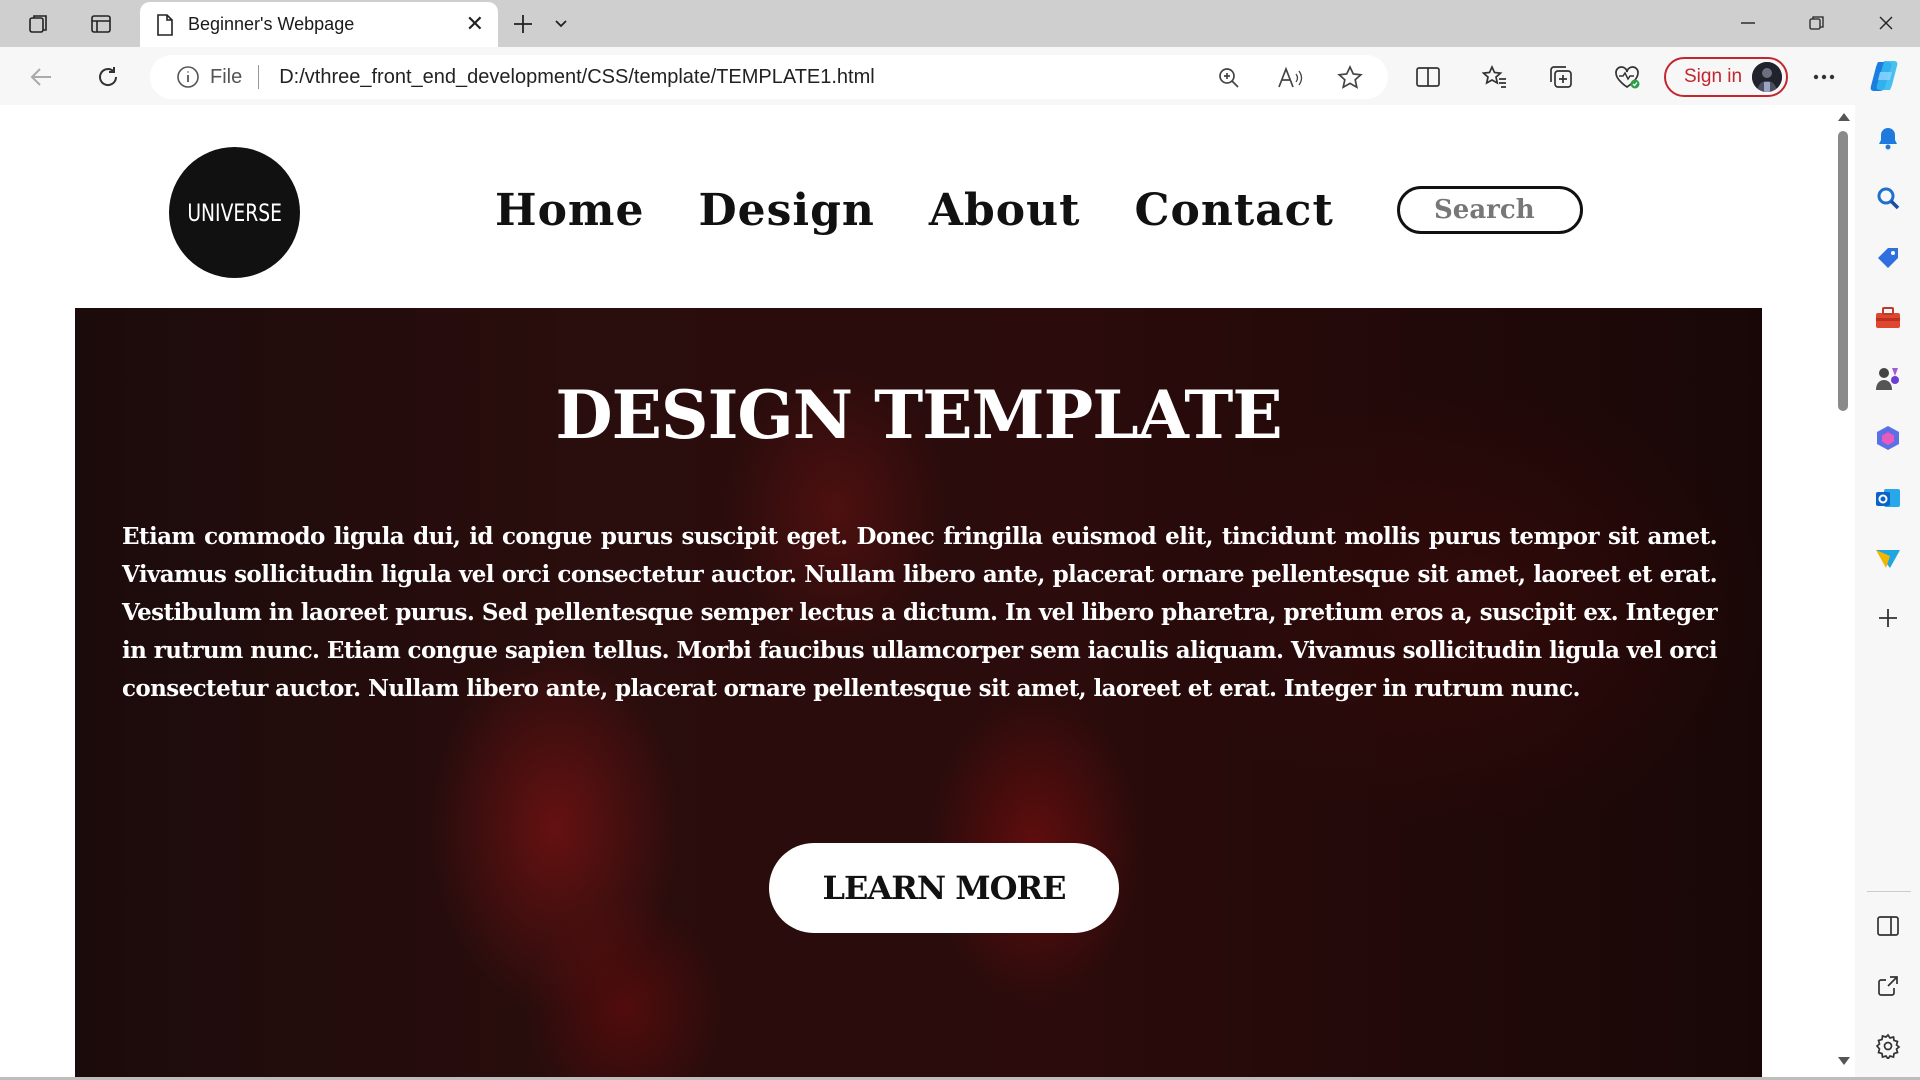  Describe the element at coordinates (1561, 77) in the screenshot. I see `collections-icon` at that location.